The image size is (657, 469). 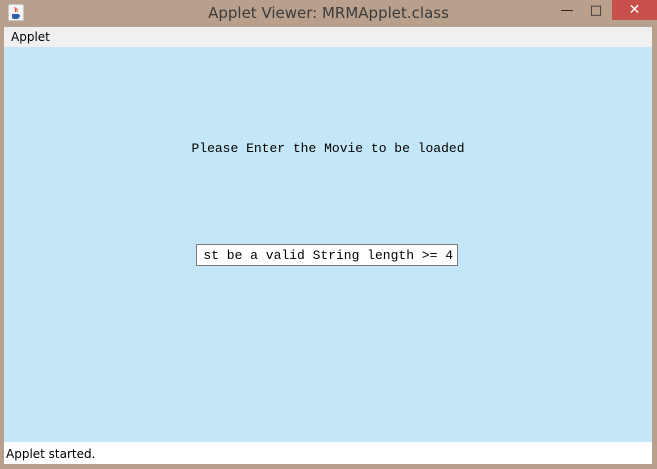 What do you see at coordinates (328, 453) in the screenshot?
I see `status-bar: Applet started.` at bounding box center [328, 453].